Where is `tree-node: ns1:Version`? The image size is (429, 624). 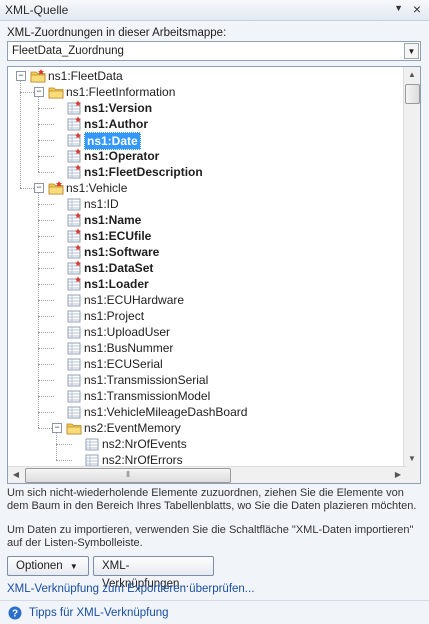 tree-node: ns1:Version is located at coordinates (207, 108).